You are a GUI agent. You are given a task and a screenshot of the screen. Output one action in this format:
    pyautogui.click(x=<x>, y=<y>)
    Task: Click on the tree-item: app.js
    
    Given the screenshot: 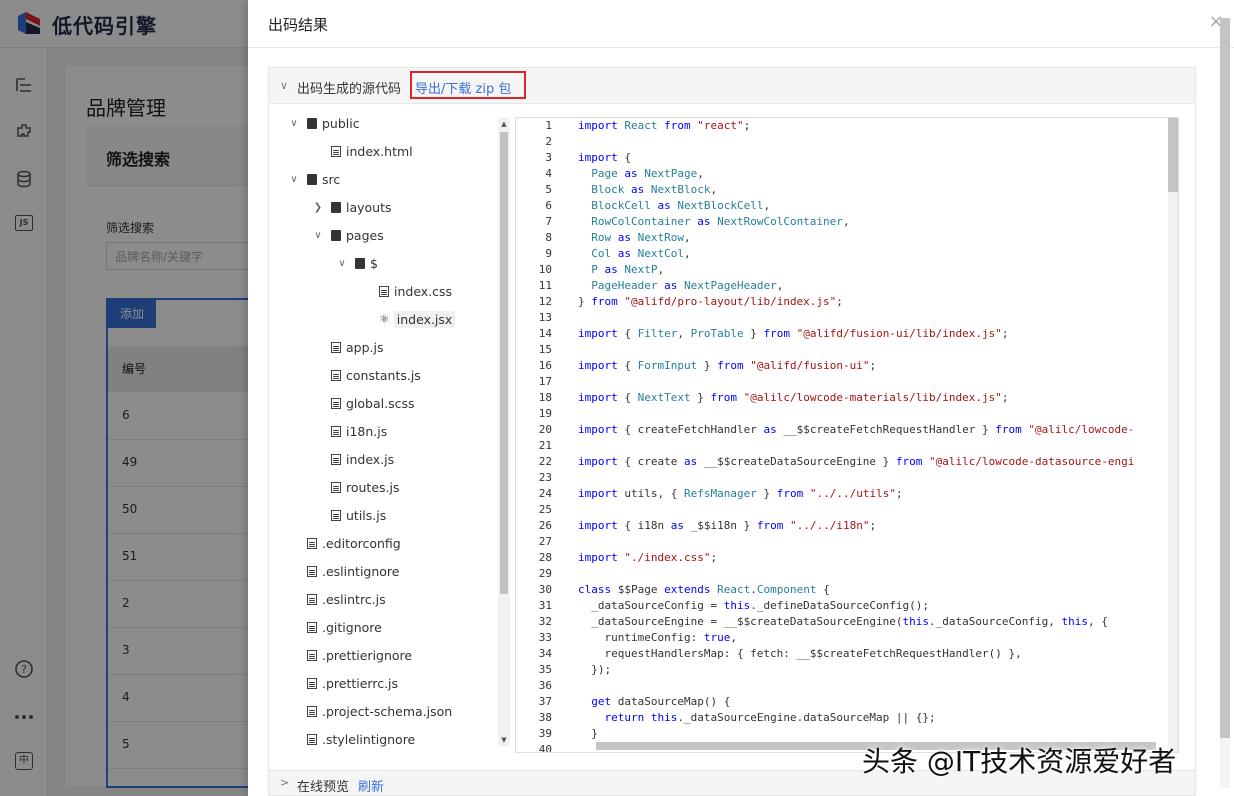 What is the action you would take?
    pyautogui.click(x=357, y=347)
    